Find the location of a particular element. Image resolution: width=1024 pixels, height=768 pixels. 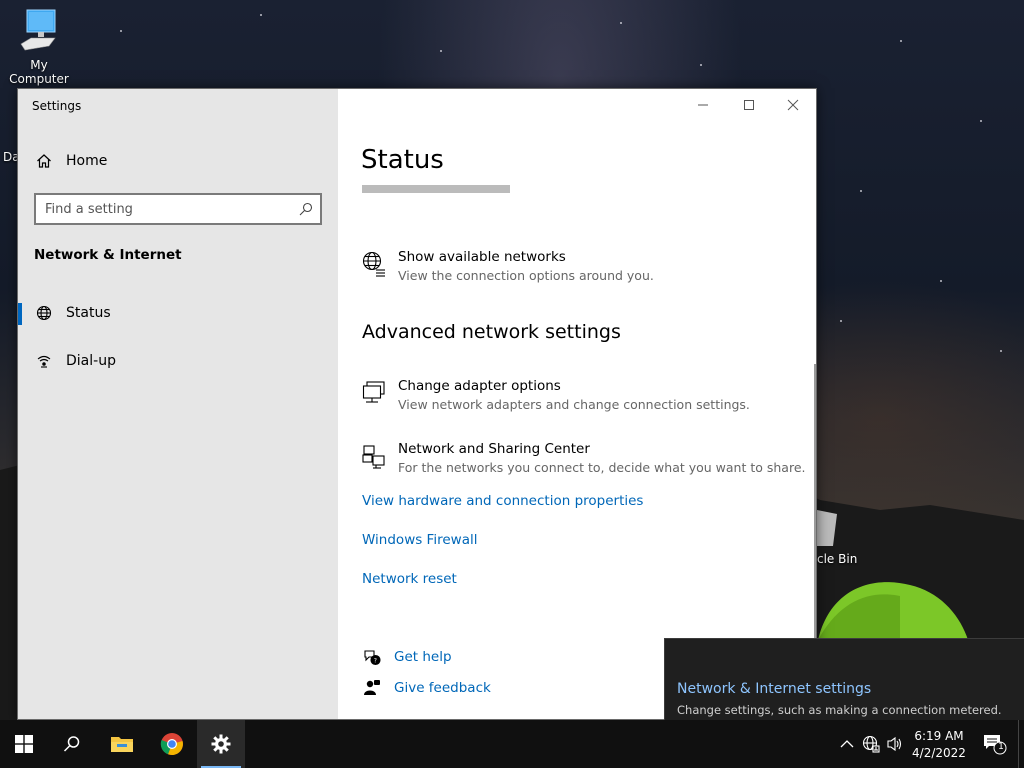

show-desktop-button is located at coordinates (1021, 744).